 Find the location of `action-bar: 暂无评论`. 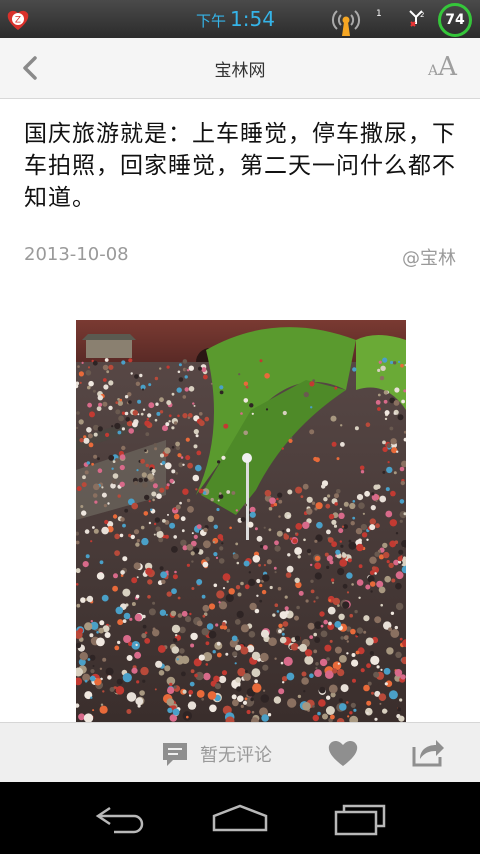

action-bar: 暂无评论 is located at coordinates (240, 752).